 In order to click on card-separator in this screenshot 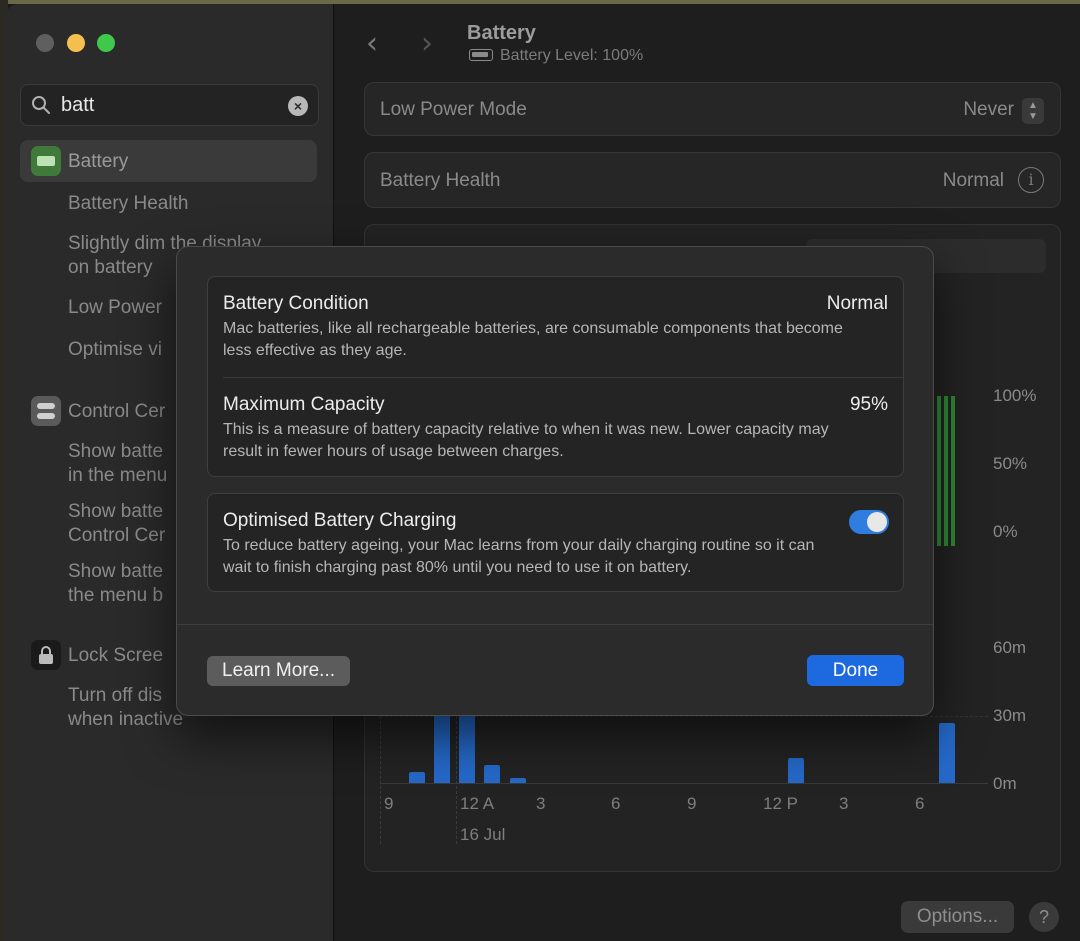, I will do `click(563, 377)`.